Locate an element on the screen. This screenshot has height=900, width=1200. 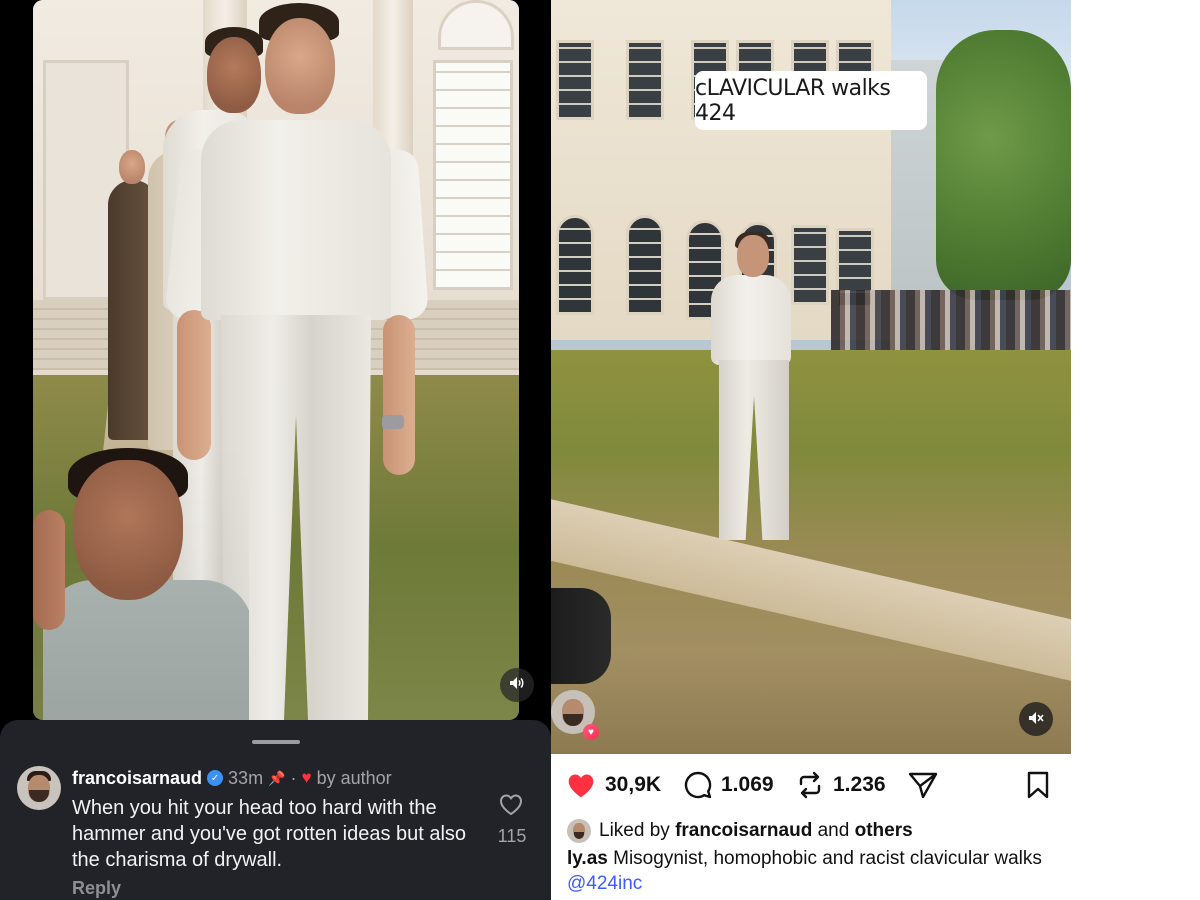
mute-button is located at coordinates (1036, 719).